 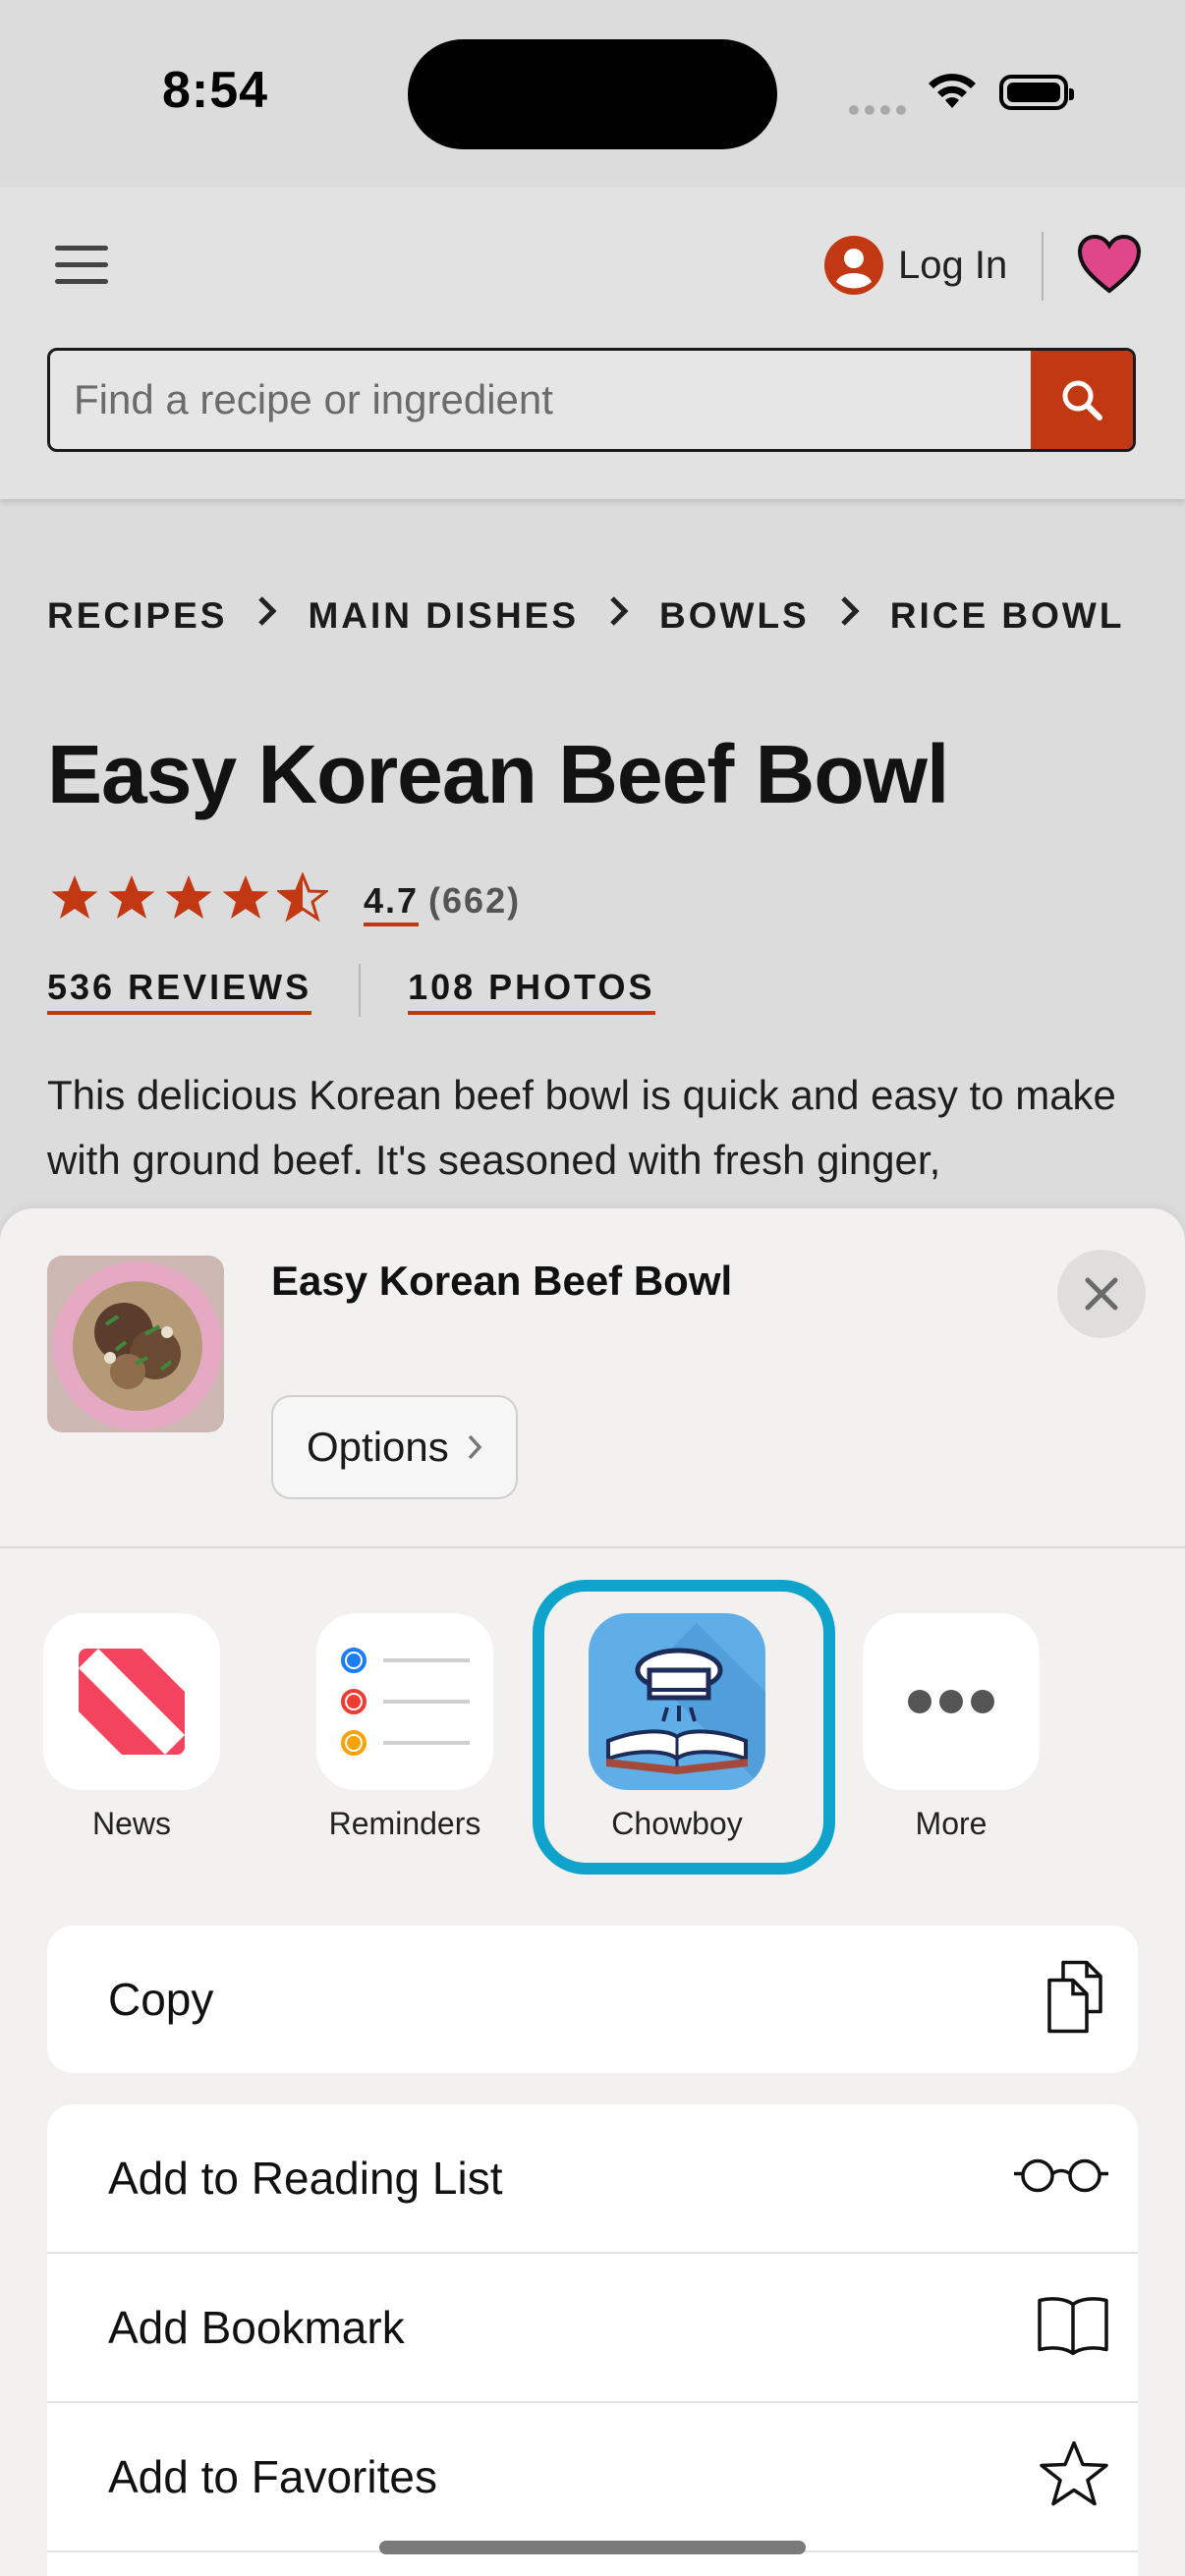 I want to click on search-icon, so click(x=1082, y=400).